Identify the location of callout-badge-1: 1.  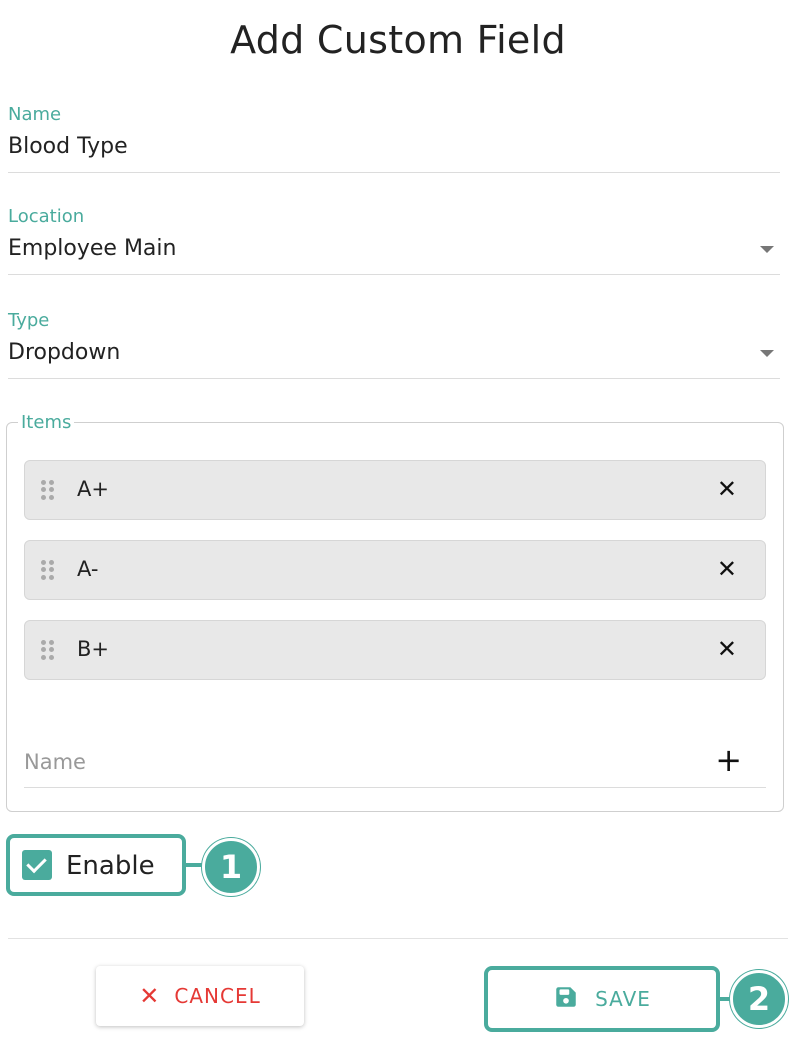
(231, 867).